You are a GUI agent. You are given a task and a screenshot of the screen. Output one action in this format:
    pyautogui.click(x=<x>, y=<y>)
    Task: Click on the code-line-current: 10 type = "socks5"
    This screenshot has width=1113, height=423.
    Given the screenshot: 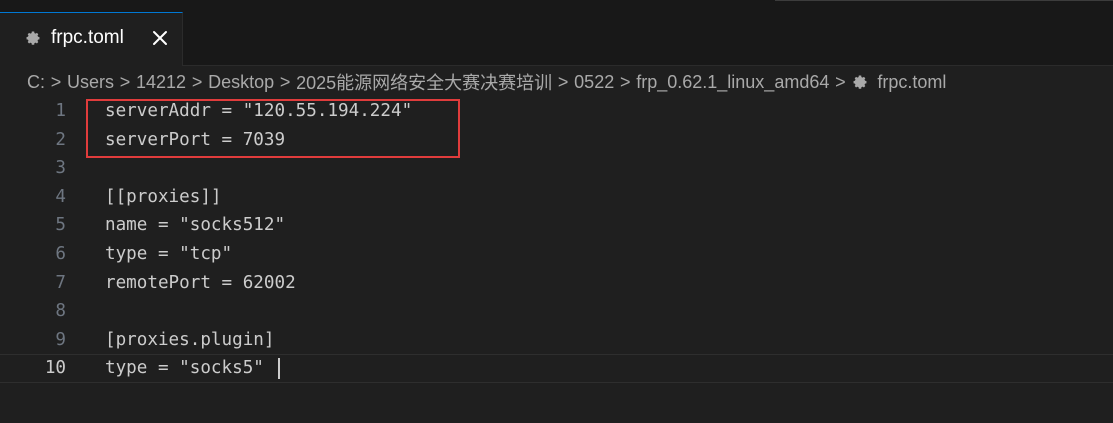 What is the action you would take?
    pyautogui.click(x=556, y=368)
    